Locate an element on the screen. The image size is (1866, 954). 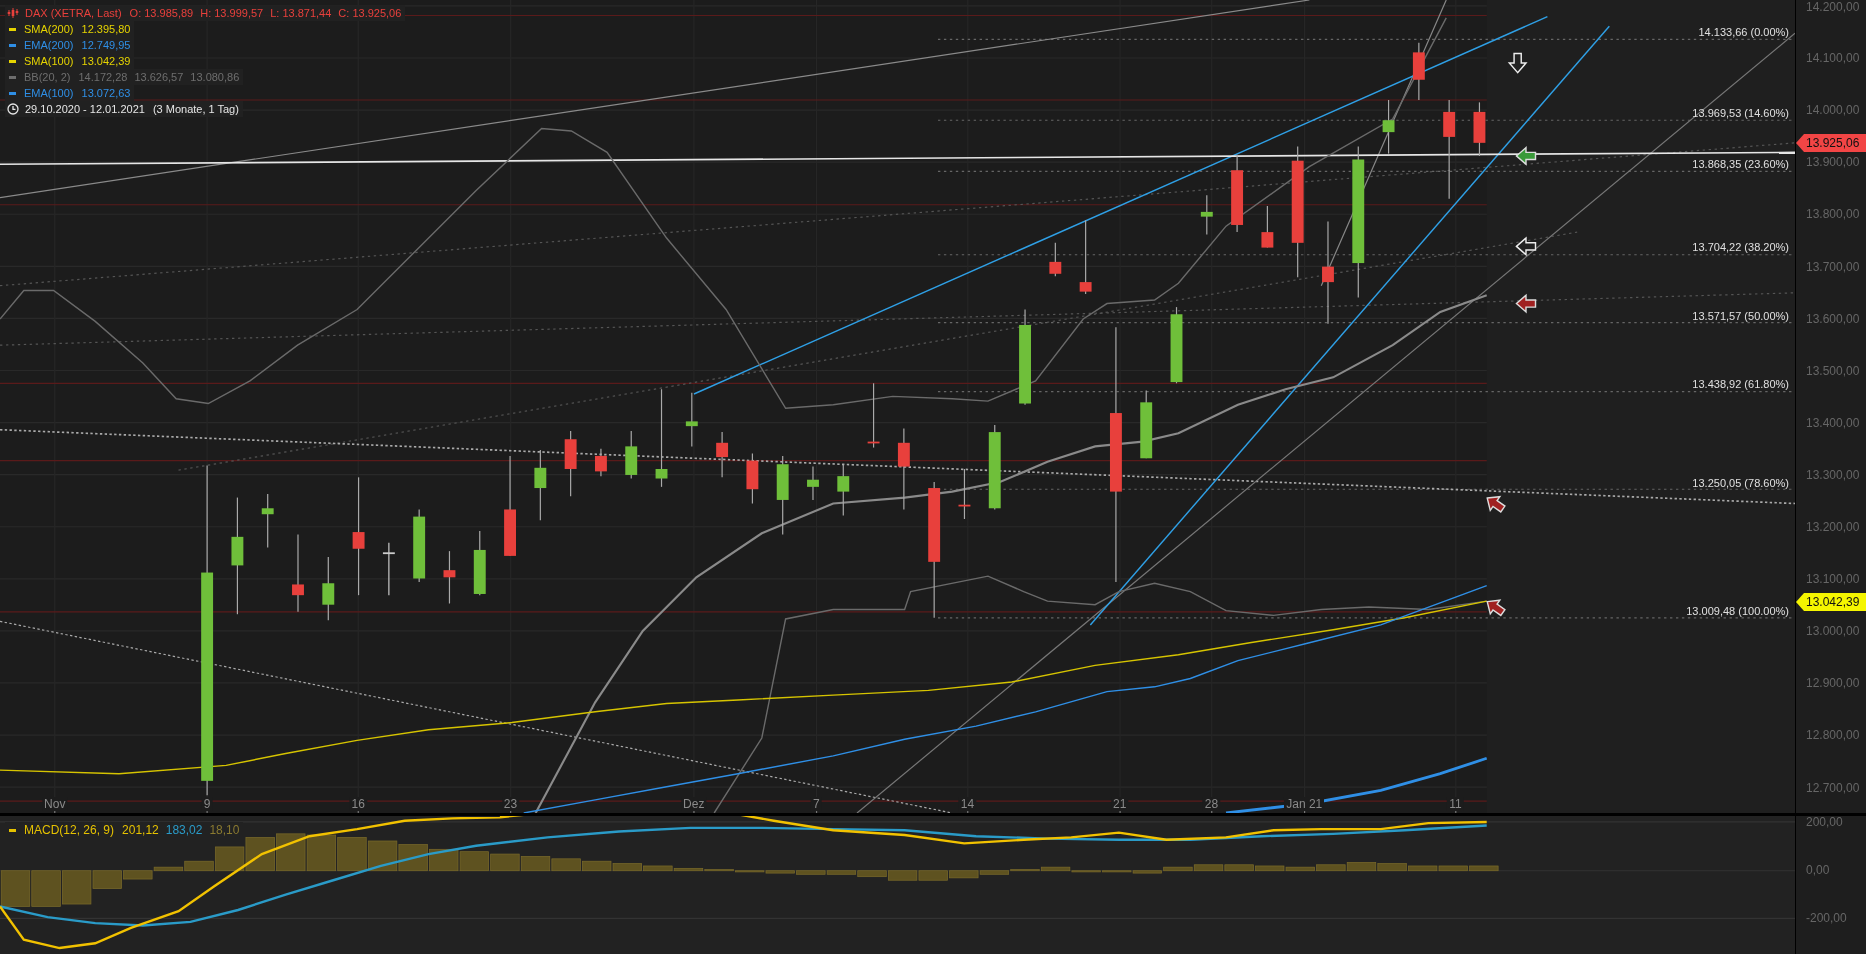
legend-value: 13.042,39 is located at coordinates (106, 61).